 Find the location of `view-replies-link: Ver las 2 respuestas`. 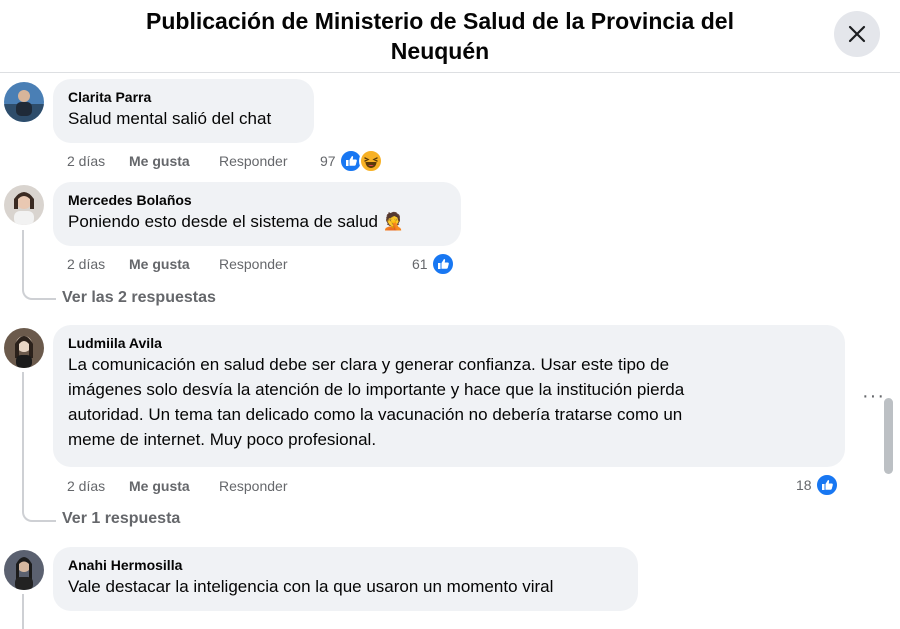

view-replies-link: Ver las 2 respuestas is located at coordinates (139, 298).